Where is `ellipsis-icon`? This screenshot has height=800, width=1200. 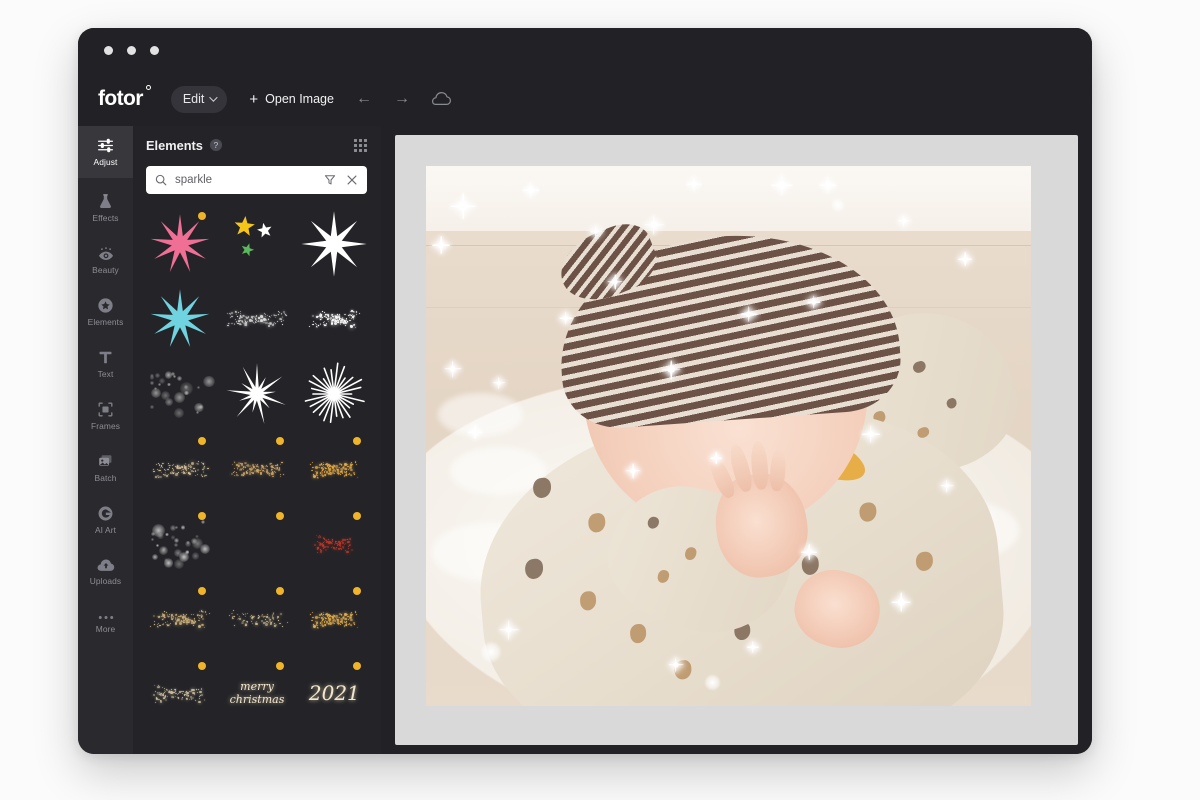 ellipsis-icon is located at coordinates (105, 617).